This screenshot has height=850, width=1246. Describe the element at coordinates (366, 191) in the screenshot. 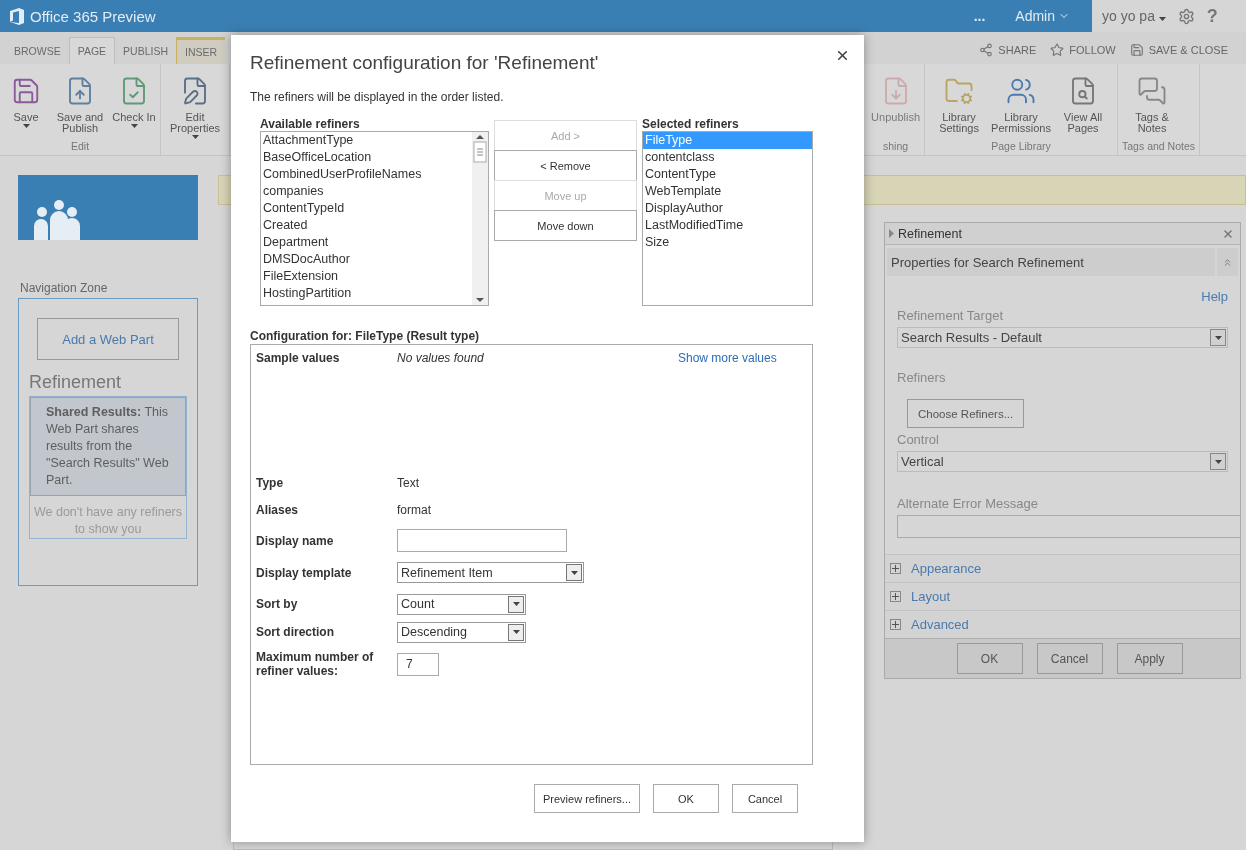

I see `list-item: companies` at that location.